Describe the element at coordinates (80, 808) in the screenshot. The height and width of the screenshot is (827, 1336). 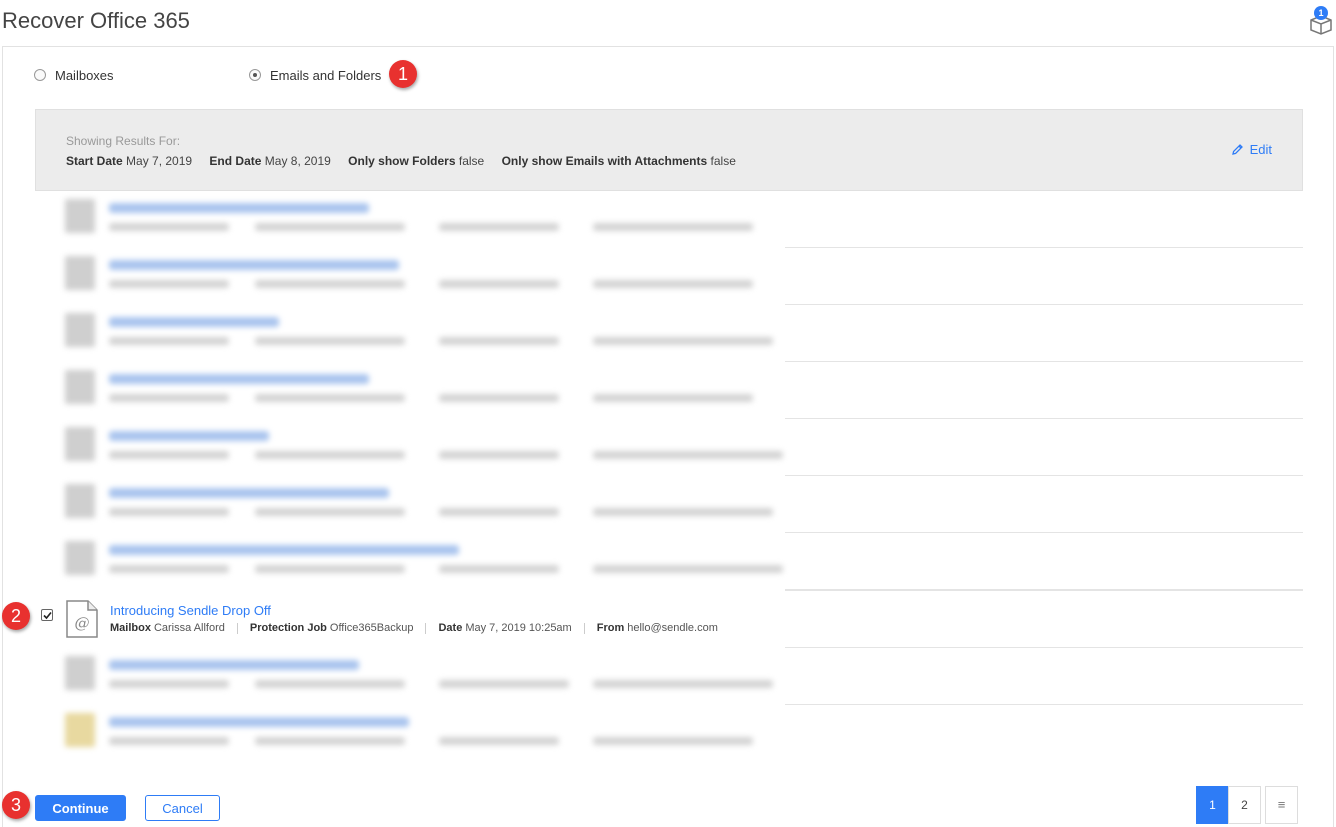
I see `continue-button: Continue` at that location.